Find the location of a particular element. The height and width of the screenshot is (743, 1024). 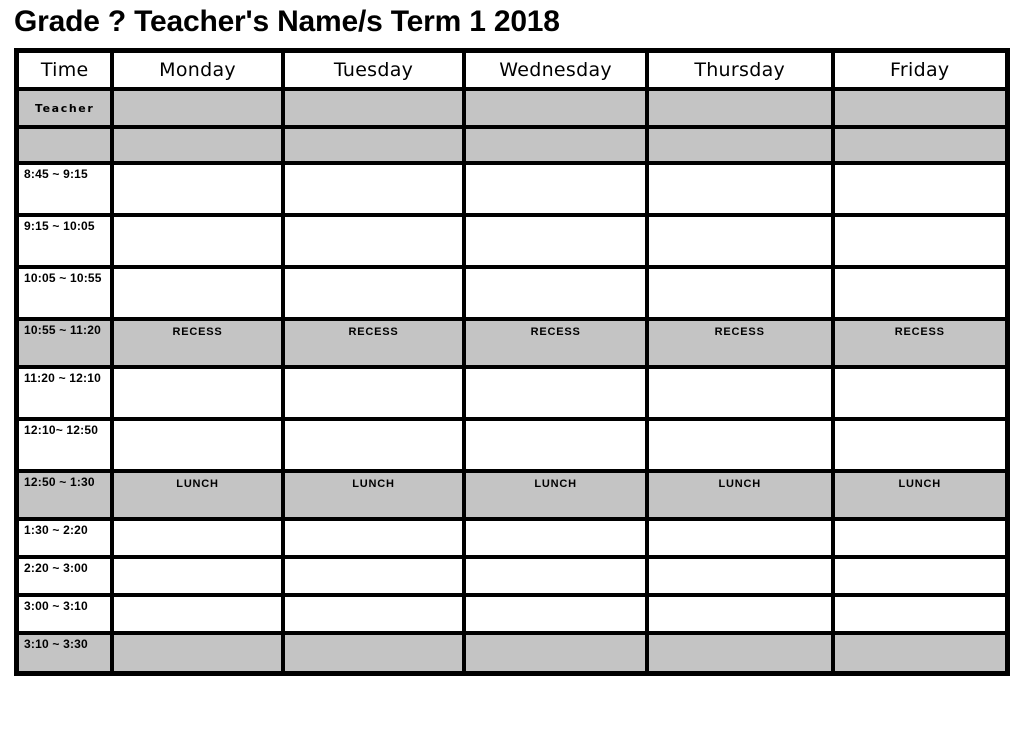

time-cell: 2:20 ~ 3:00 is located at coordinates (65, 576).